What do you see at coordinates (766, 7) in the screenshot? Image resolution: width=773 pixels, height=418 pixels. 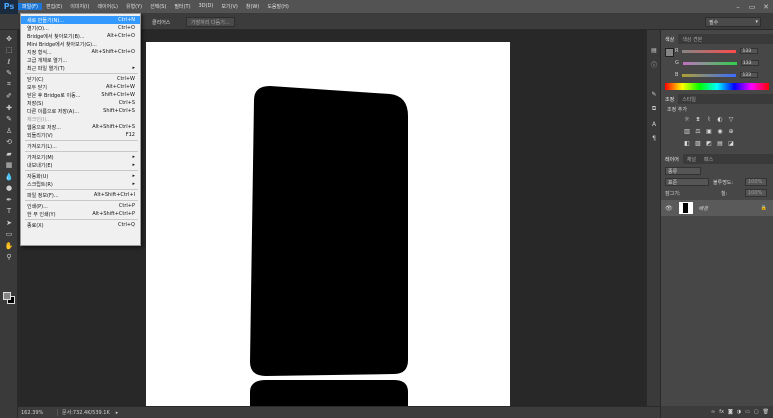 I see `close-button: ✕` at bounding box center [766, 7].